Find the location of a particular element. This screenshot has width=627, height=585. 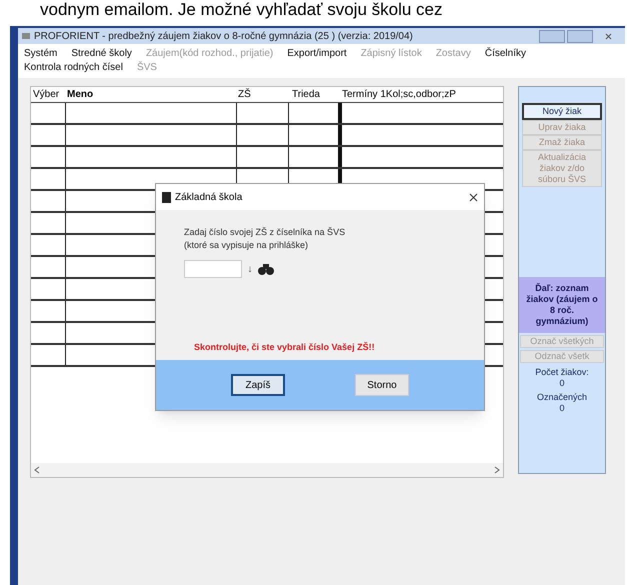

dialog-button: Storno is located at coordinates (382, 385).